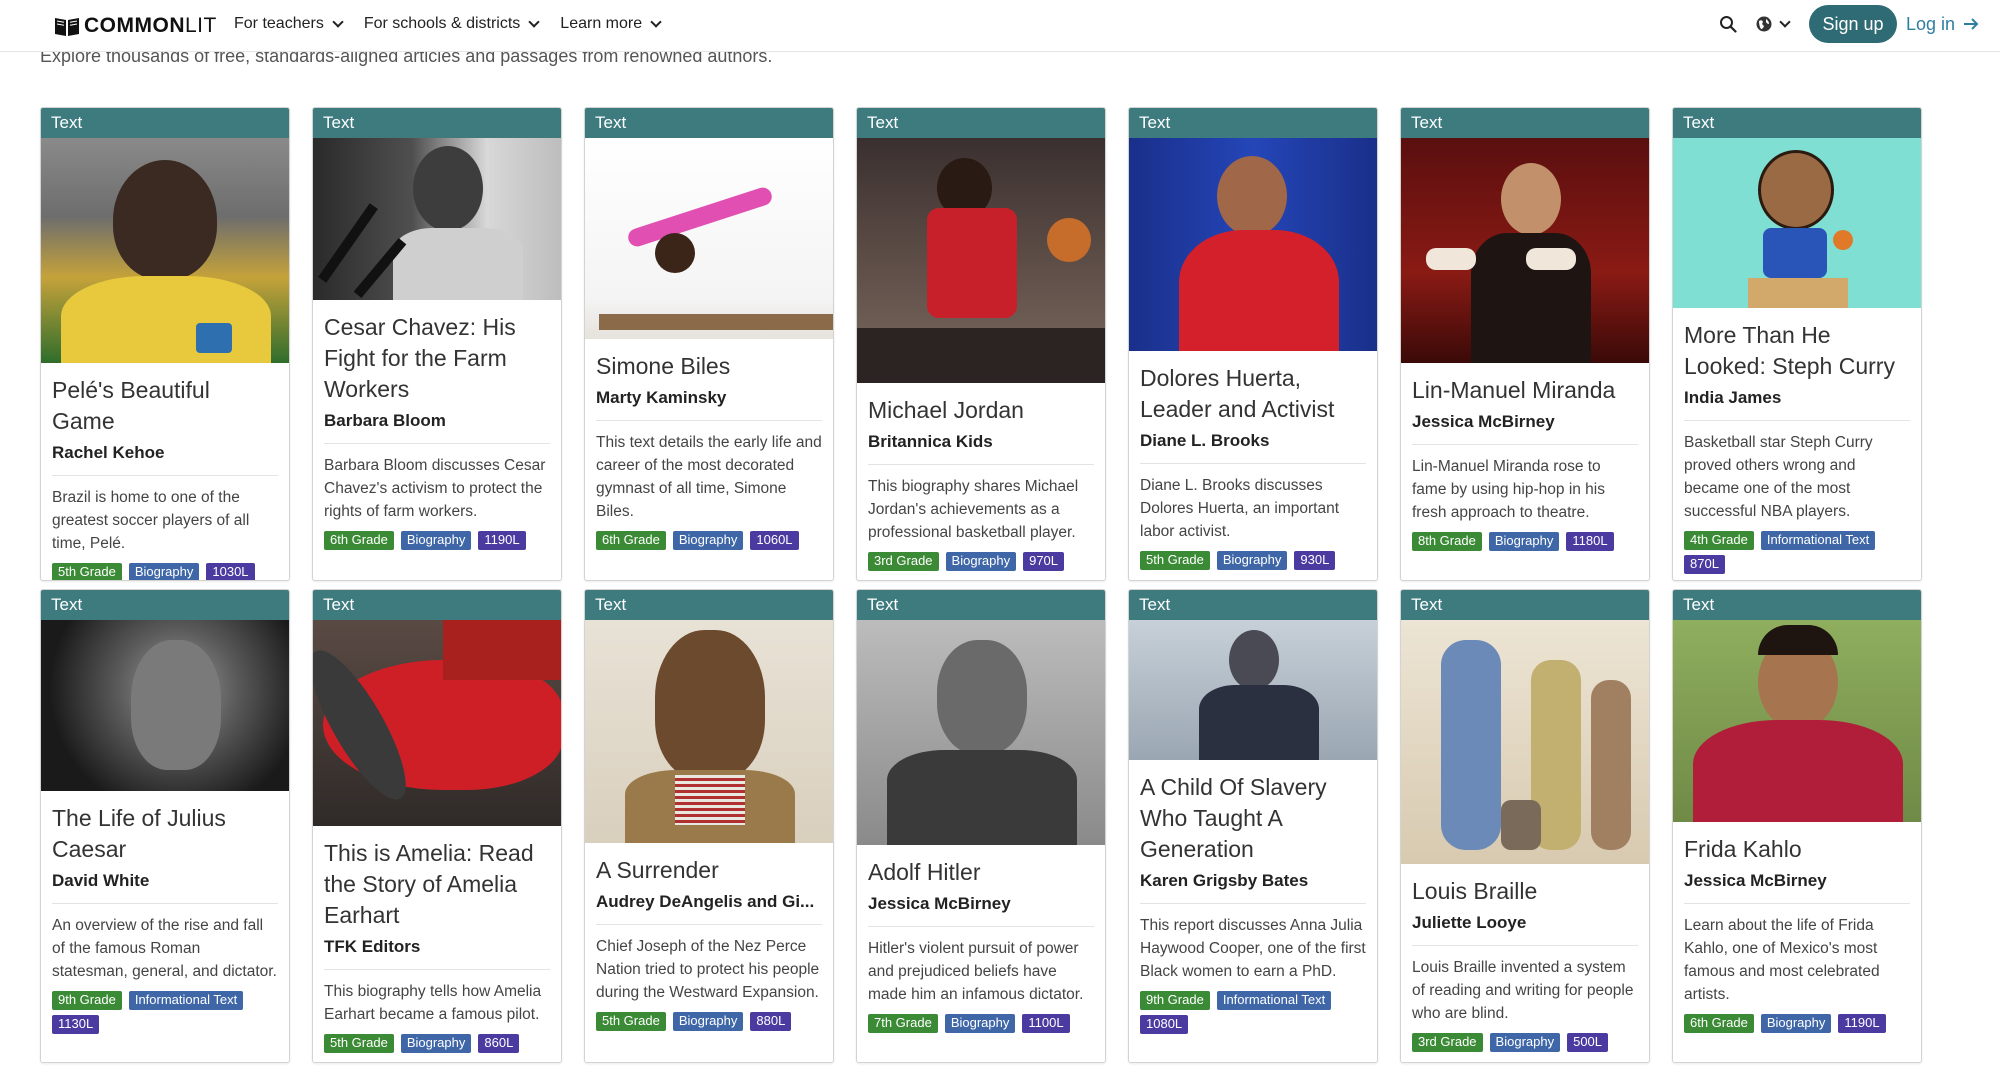 Image resolution: width=2000 pixels, height=1069 pixels. Describe the element at coordinates (1315, 560) in the screenshot. I see `lexile-tag: 930L` at that location.